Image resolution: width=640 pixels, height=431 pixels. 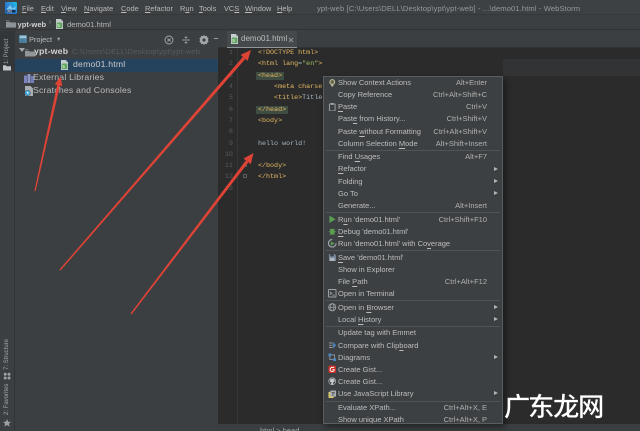 What do you see at coordinates (9, 11) in the screenshot?
I see `svg-text: WS` at bounding box center [9, 11].